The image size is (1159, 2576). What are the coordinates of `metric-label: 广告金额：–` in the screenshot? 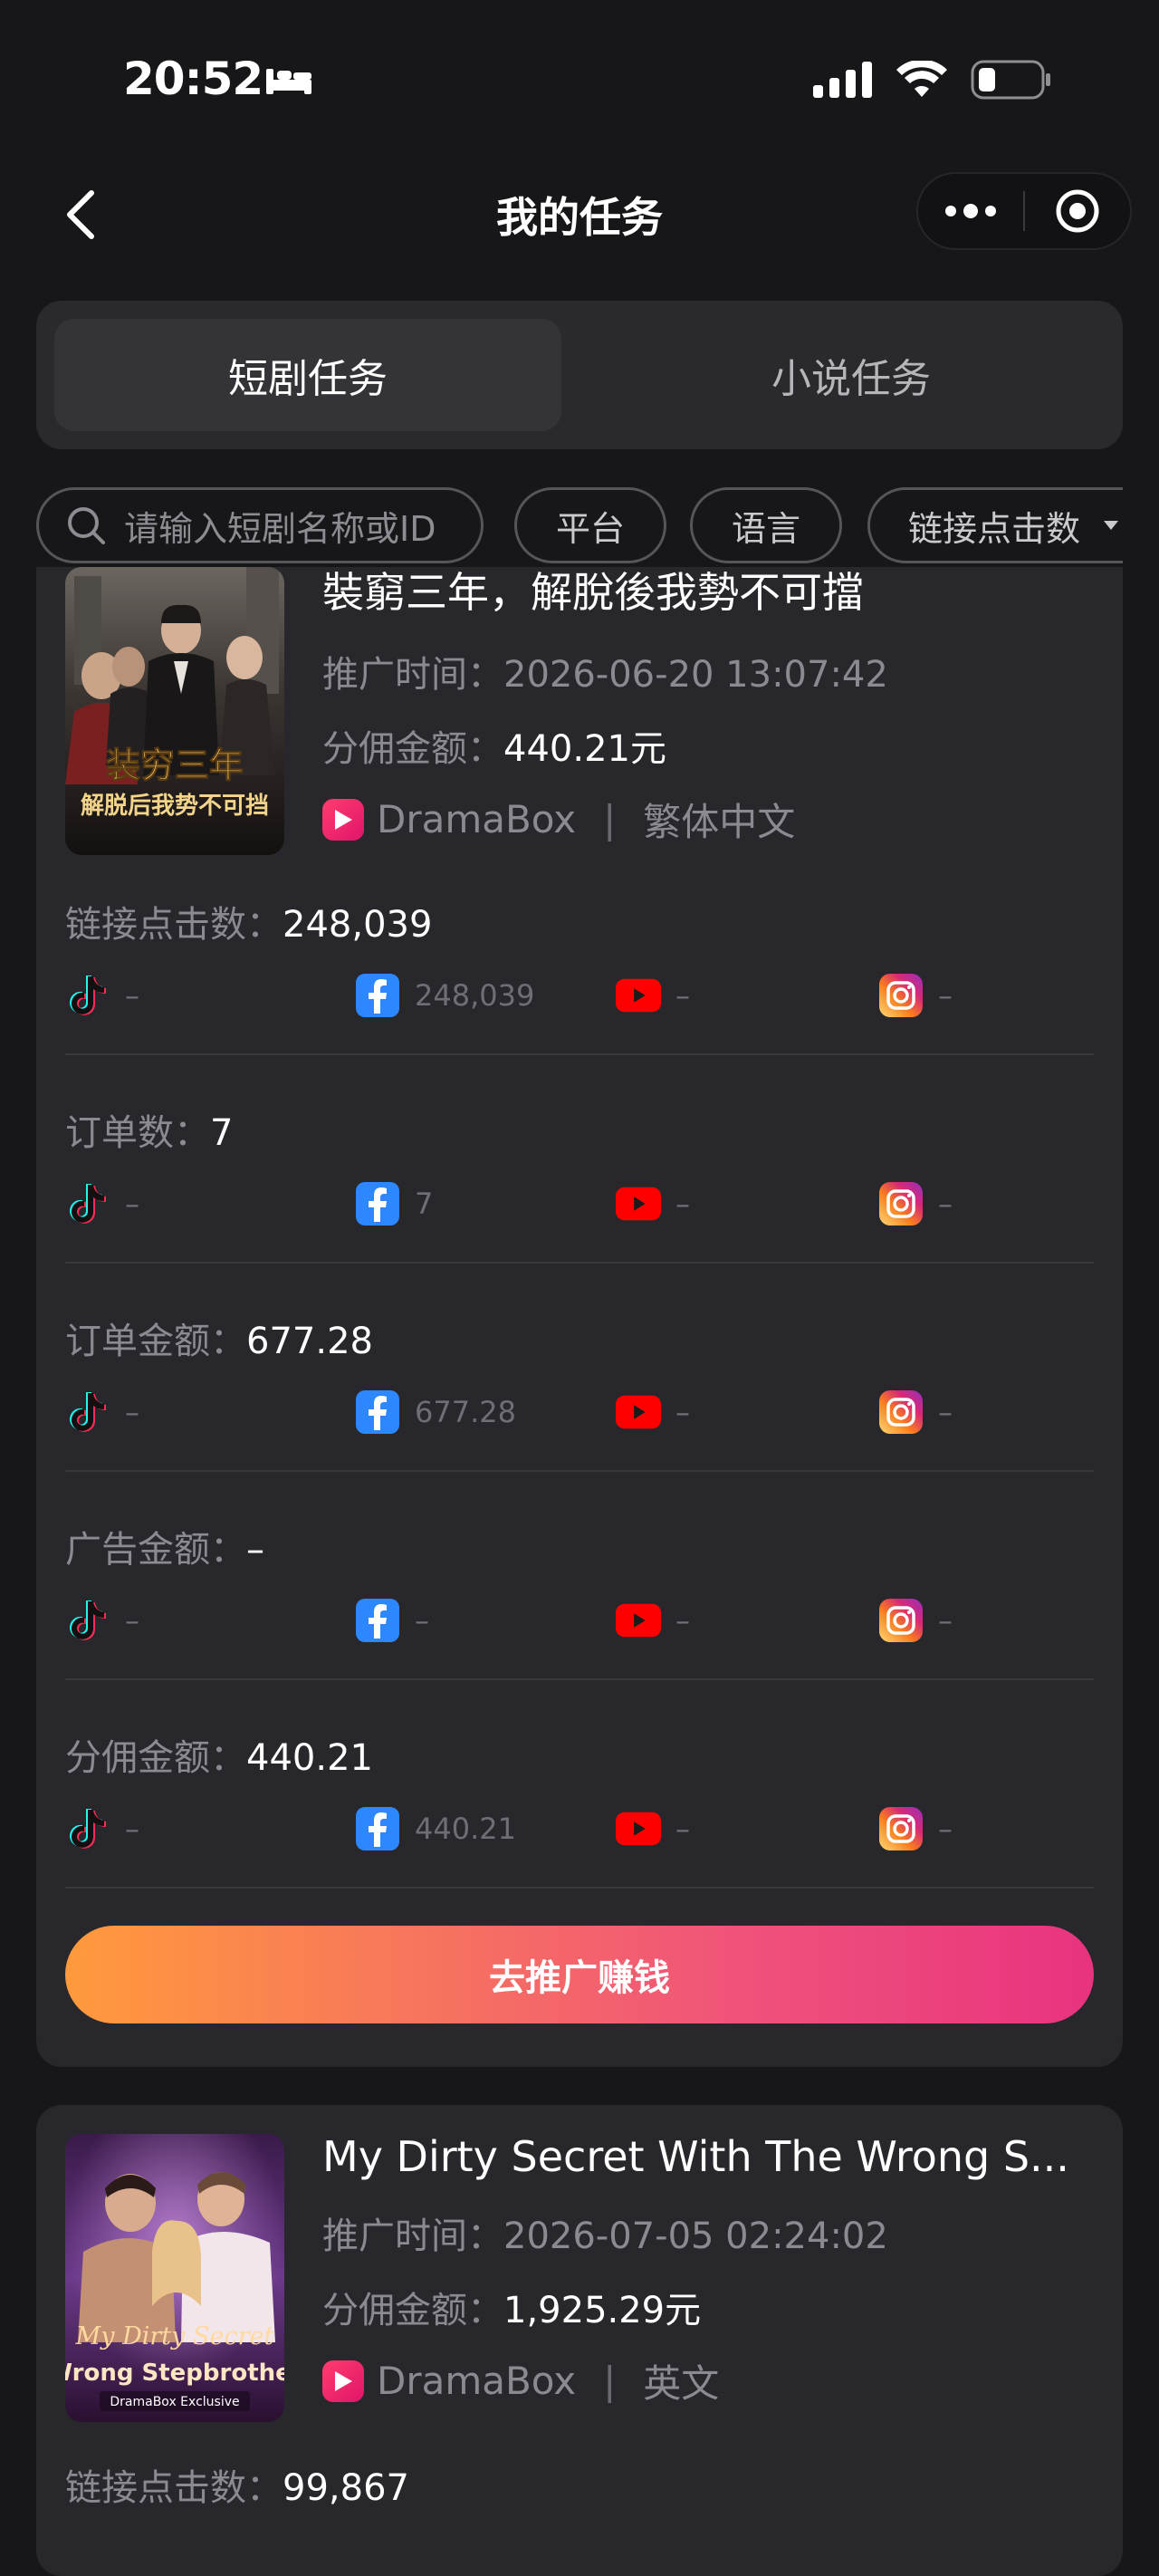 It's located at (579, 1546).